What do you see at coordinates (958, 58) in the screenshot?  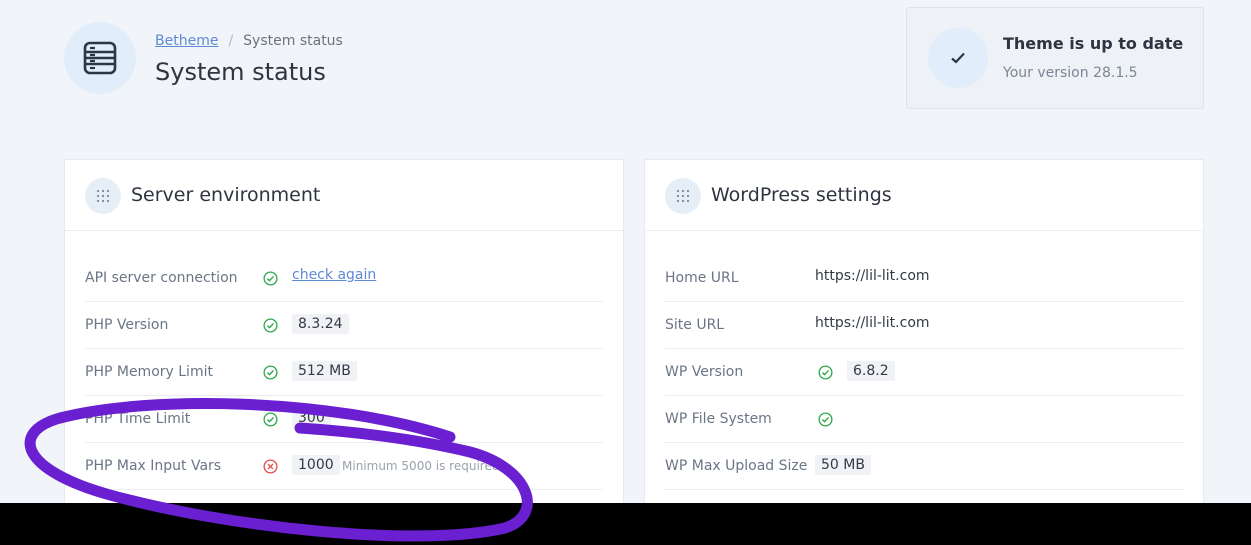 I see `checkmark-icon` at bounding box center [958, 58].